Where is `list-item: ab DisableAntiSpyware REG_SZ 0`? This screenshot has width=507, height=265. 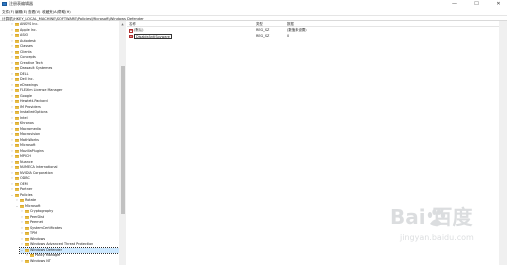
list-item: ab DisableAntiSpyware REG_SZ 0 is located at coordinates (313, 37).